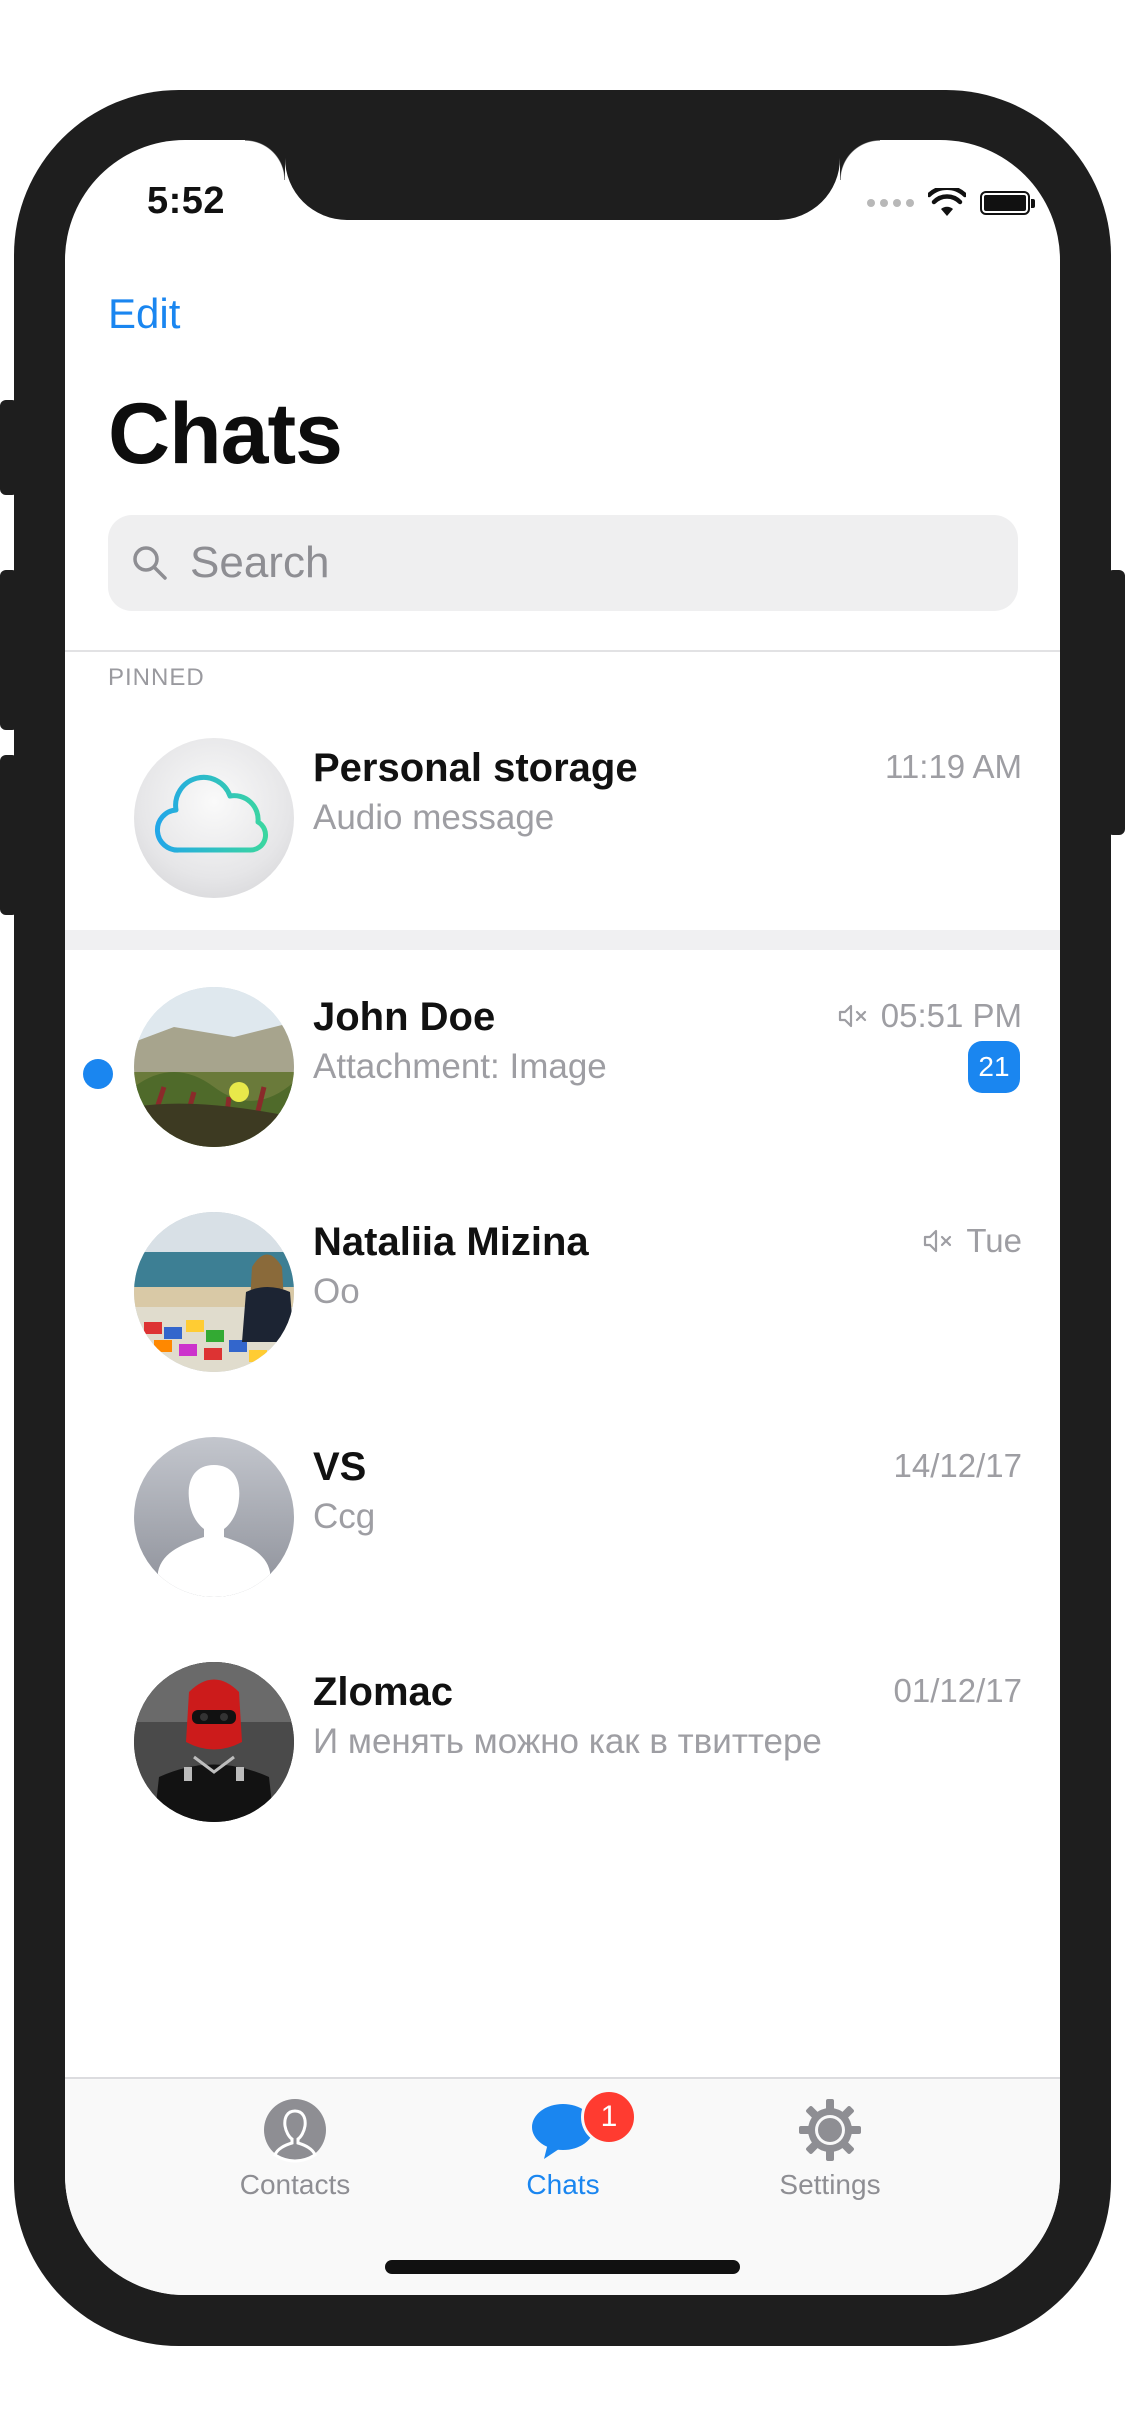 This screenshot has width=1125, height=2436. I want to click on chat-time: 05:51 PM, so click(929, 1016).